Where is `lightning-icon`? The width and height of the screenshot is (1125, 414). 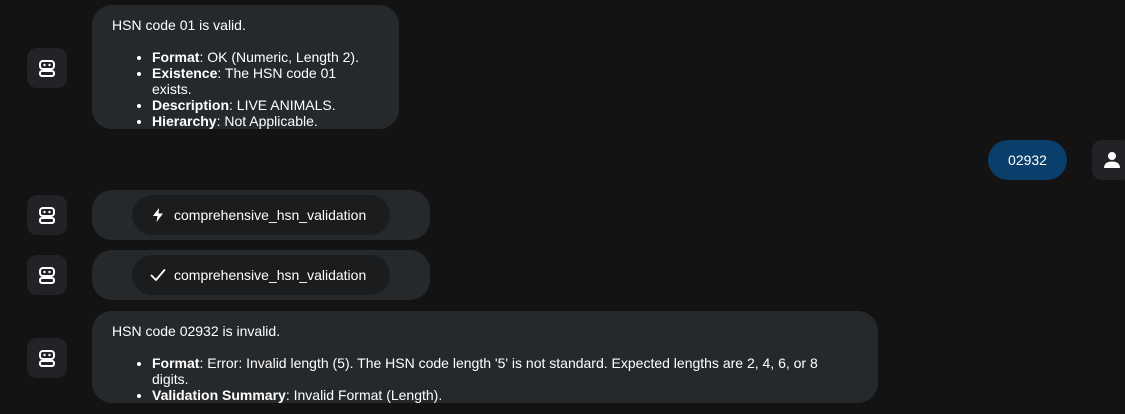
lightning-icon is located at coordinates (158, 215).